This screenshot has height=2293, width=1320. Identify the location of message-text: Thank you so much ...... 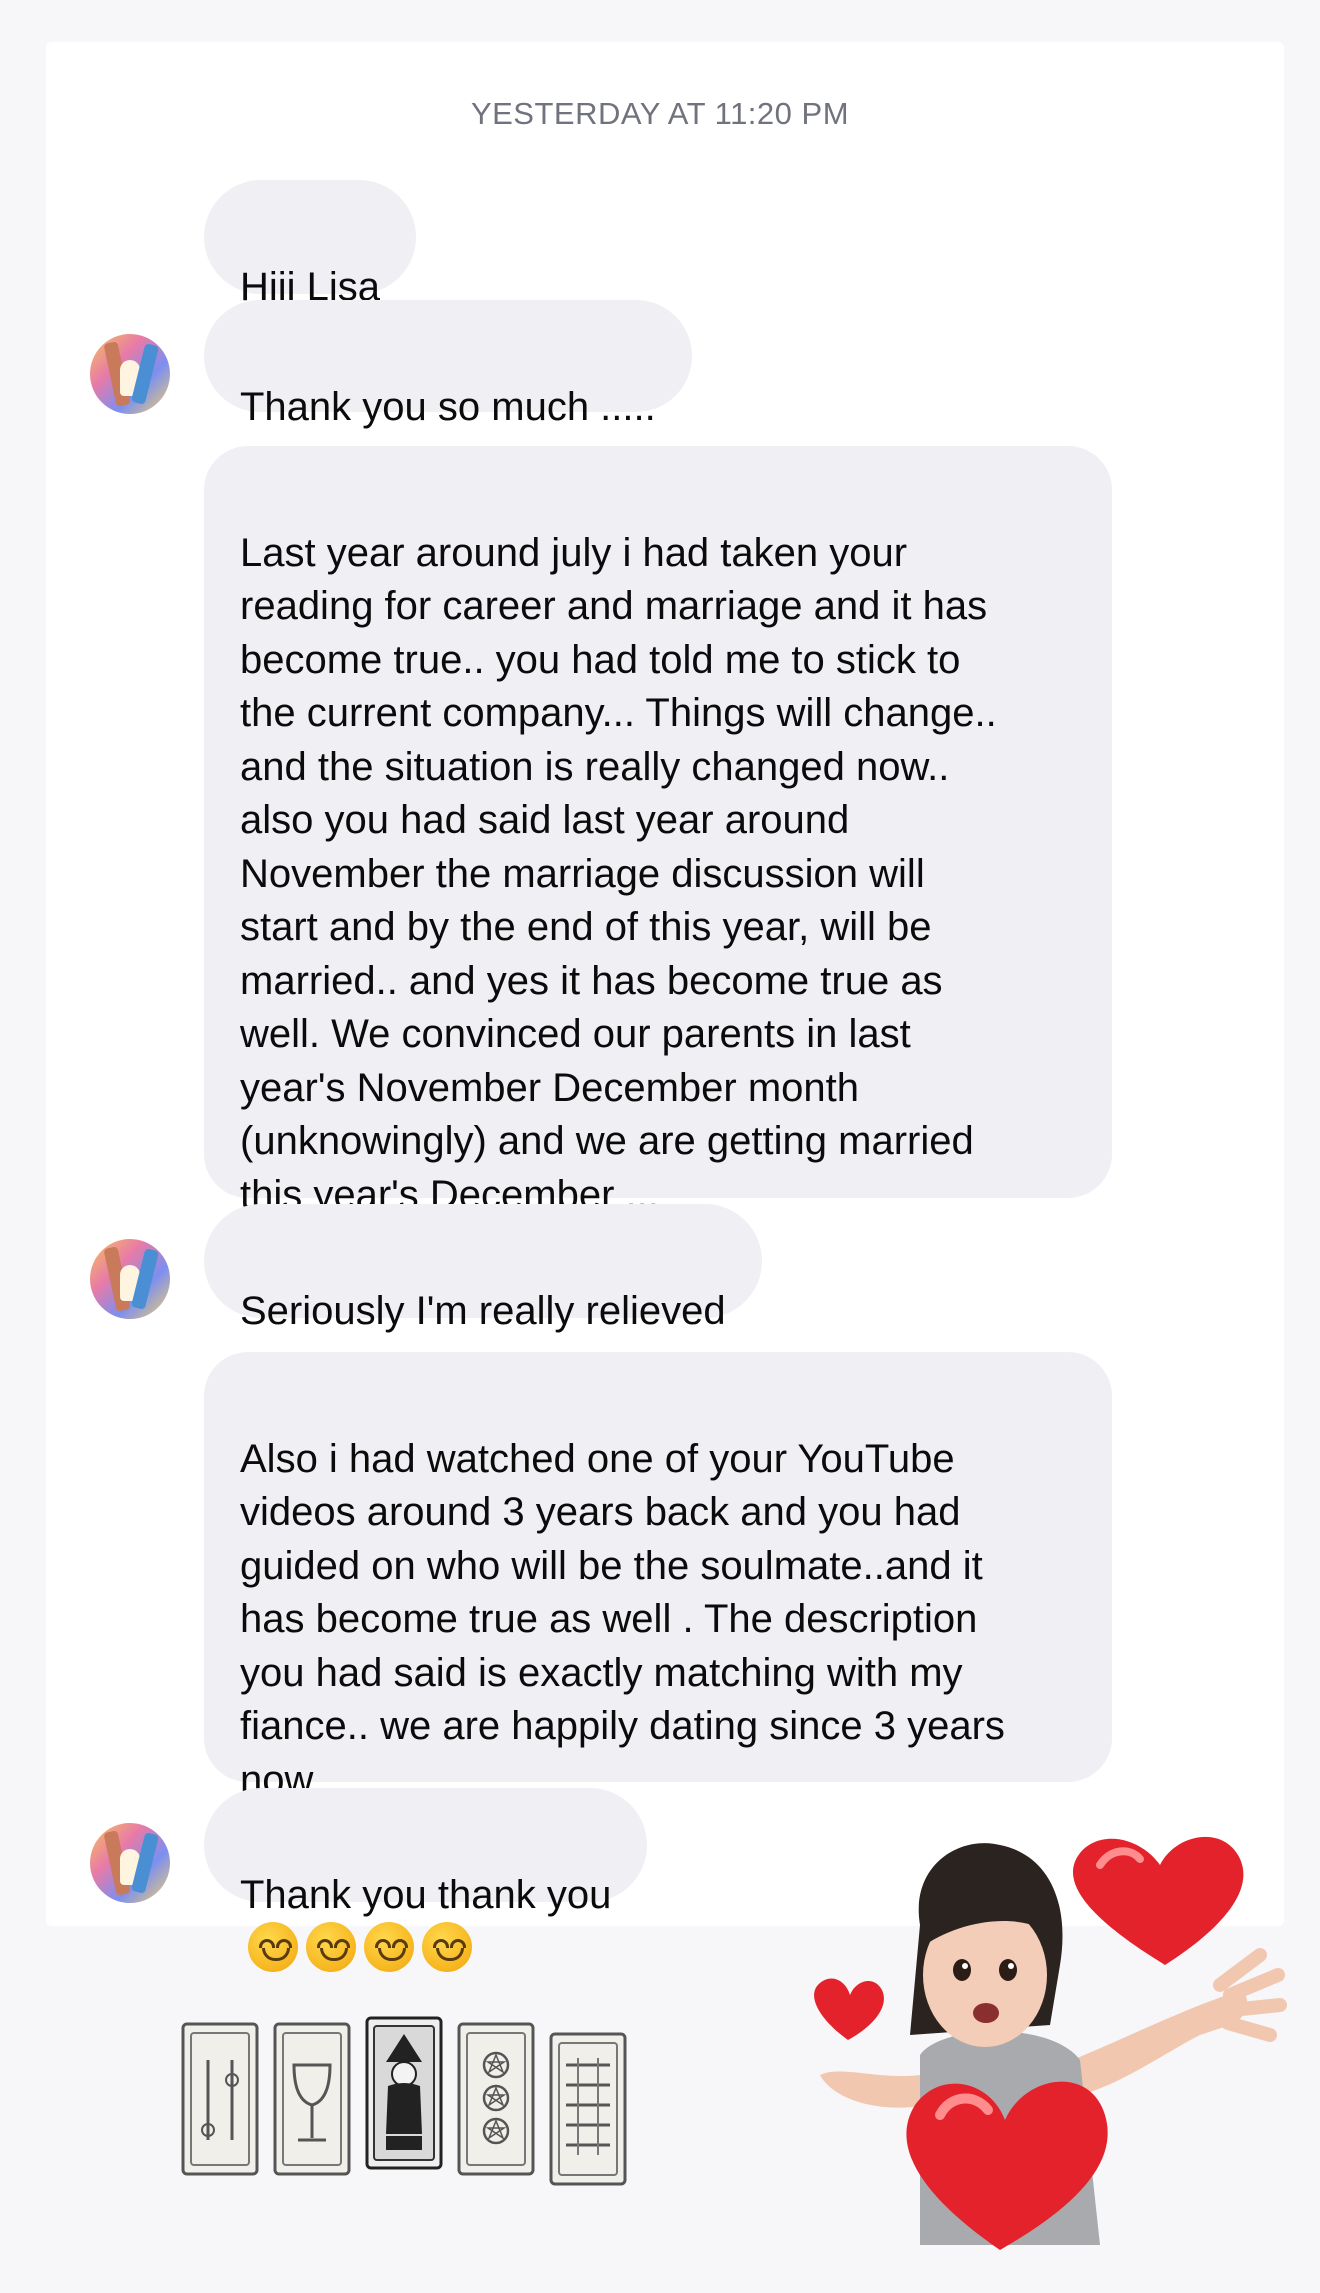
(448, 406).